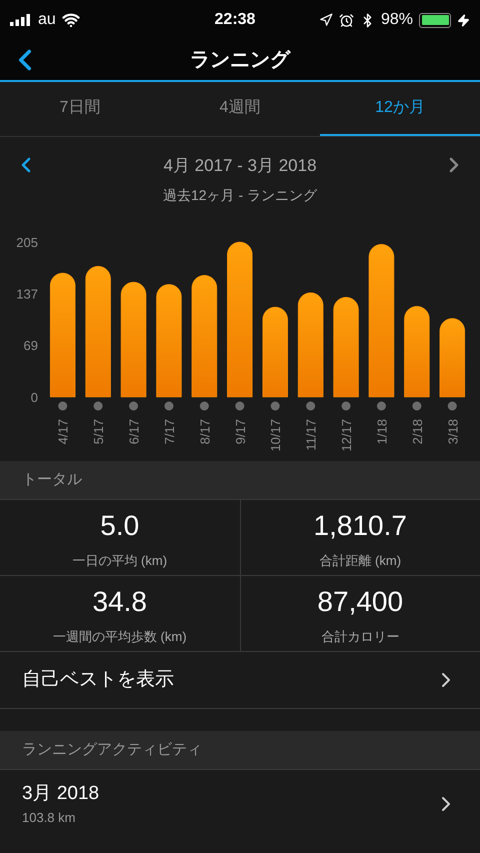 This screenshot has height=853, width=480. Describe the element at coordinates (63, 431) in the screenshot. I see `x-tick-label: 4/17` at that location.